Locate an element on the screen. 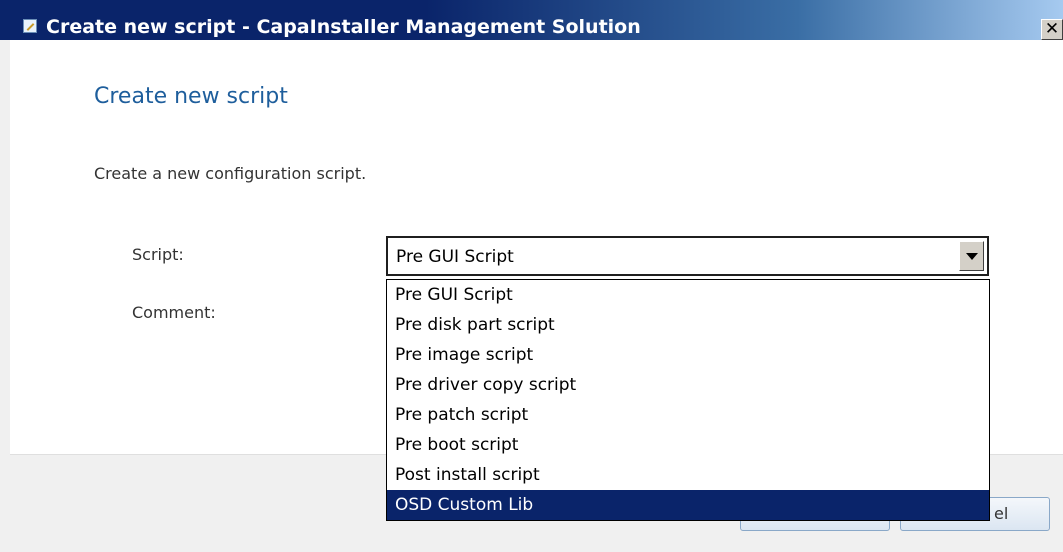  dropdown-option: Pre disk part script is located at coordinates (688, 325).